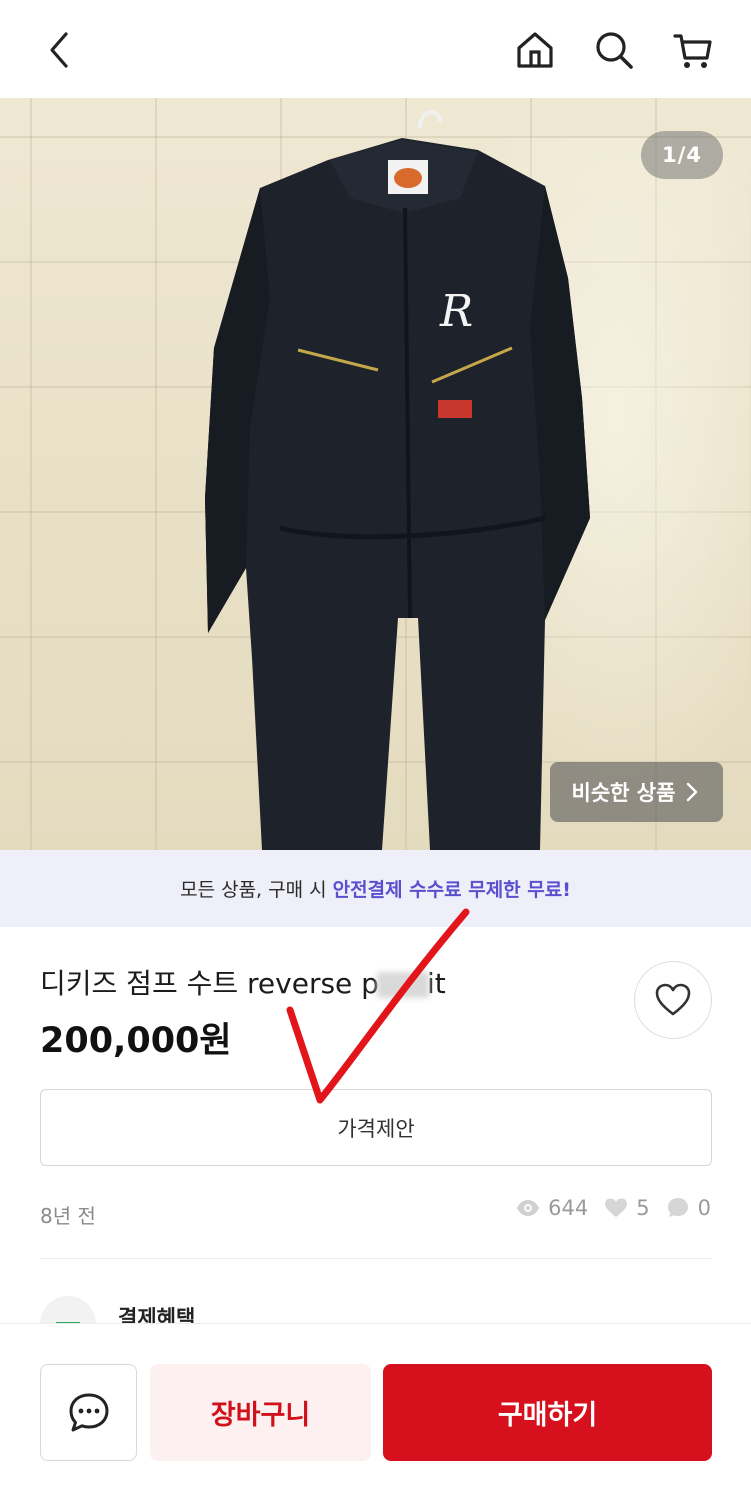 The width and height of the screenshot is (751, 1500). Describe the element at coordinates (117, 1311) in the screenshot. I see `payment-benefit-row: 결제혜택` at that location.